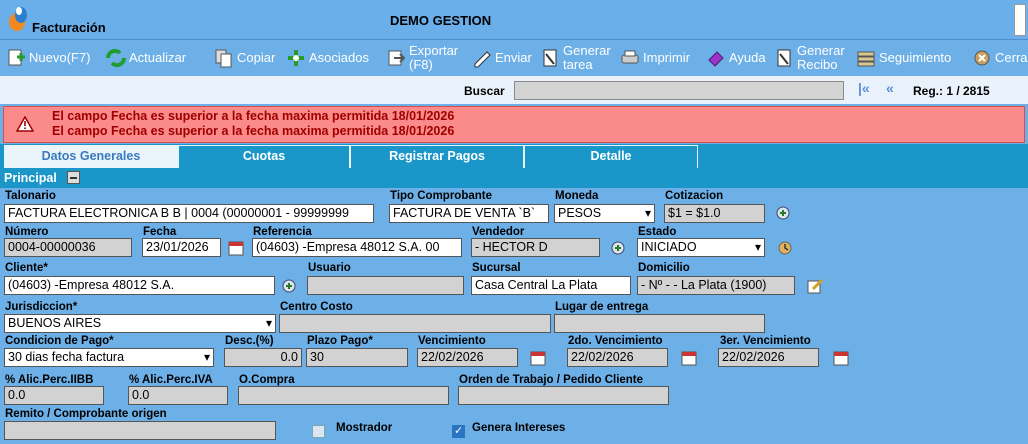 This screenshot has width=1028, height=444. I want to click on close-button: Cerra, so click(1000, 58).